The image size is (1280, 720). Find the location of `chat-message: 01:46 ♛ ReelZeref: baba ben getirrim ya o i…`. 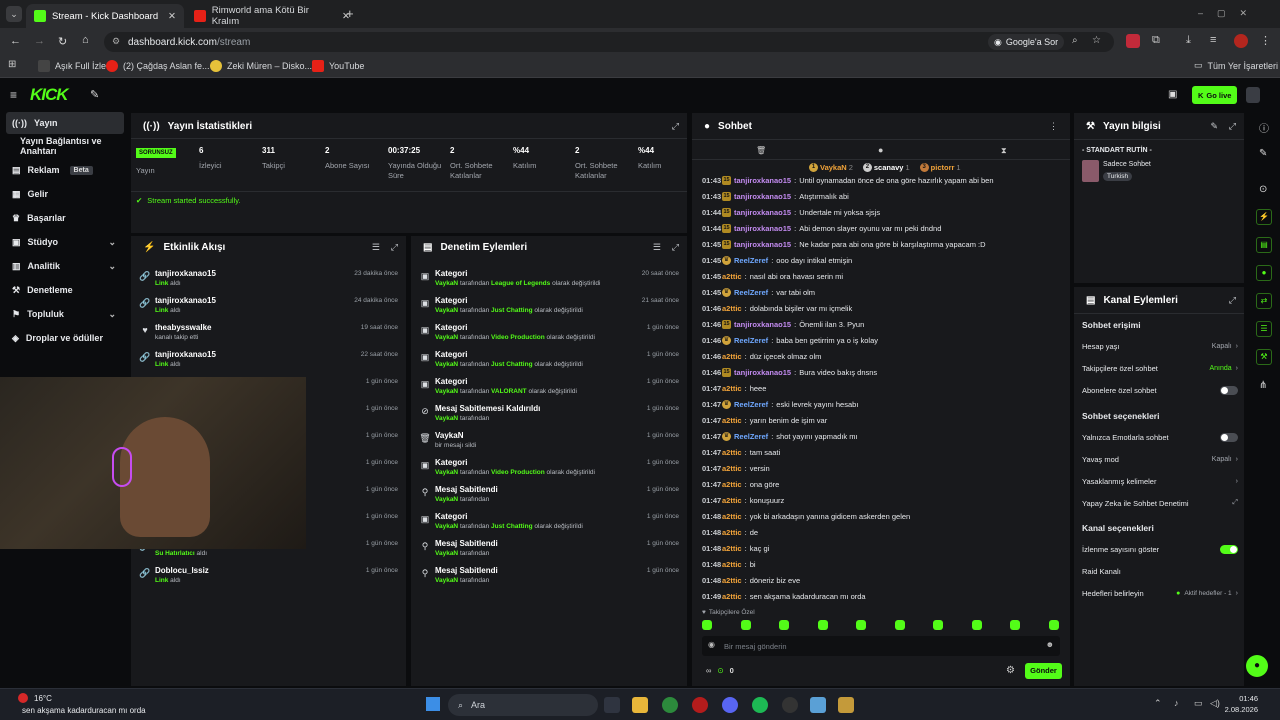

chat-message: 01:46 ♛ ReelZeref: baba ben getirrim ya o i… is located at coordinates (790, 340).